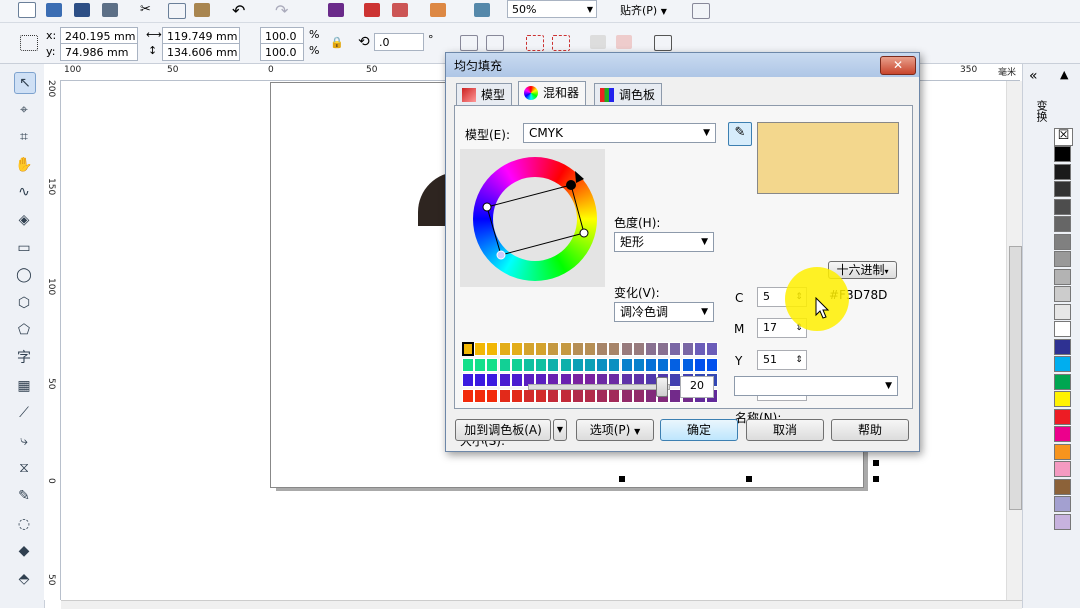  I want to click on tab-models: 模型, so click(484, 94).